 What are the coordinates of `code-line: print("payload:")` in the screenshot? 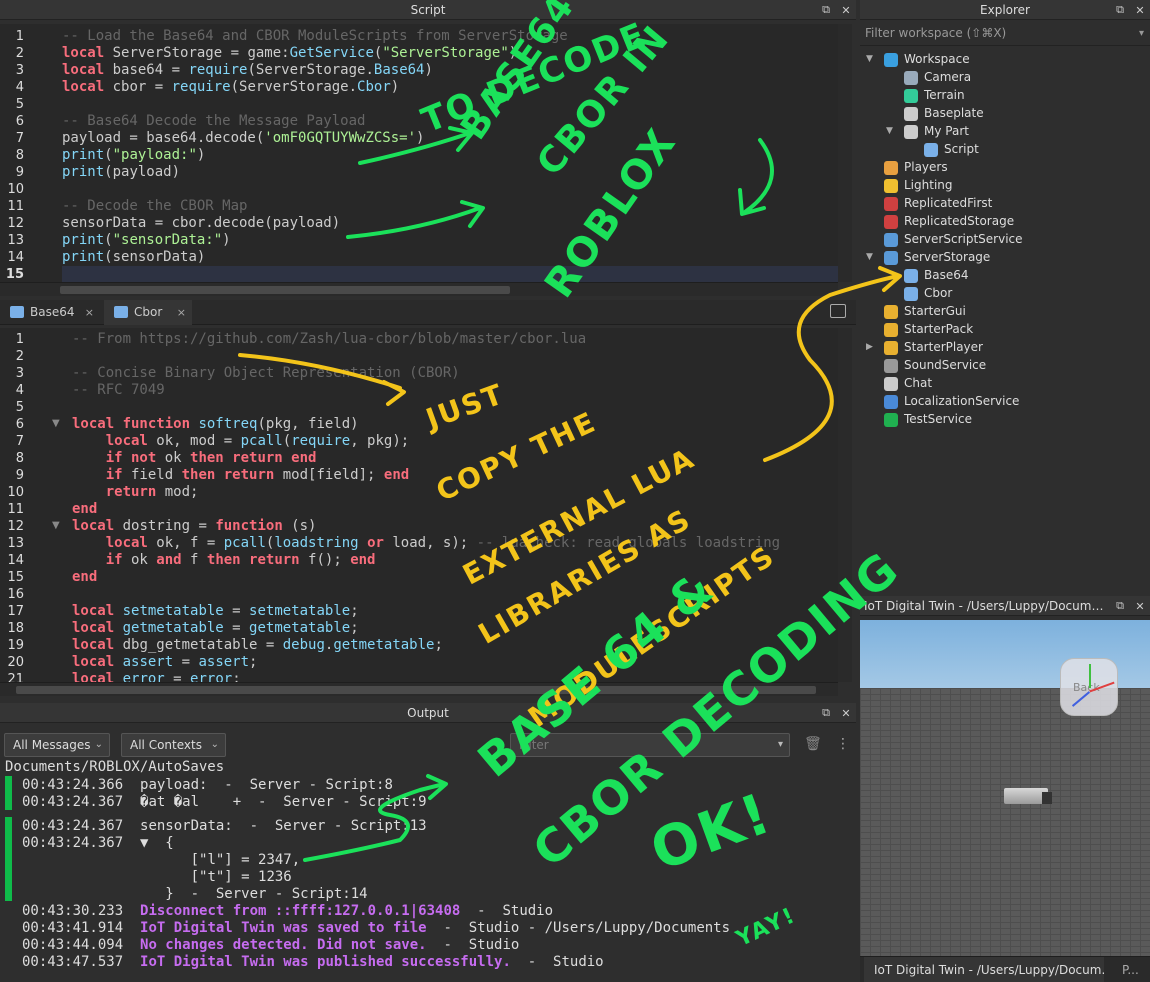 It's located at (450, 155).